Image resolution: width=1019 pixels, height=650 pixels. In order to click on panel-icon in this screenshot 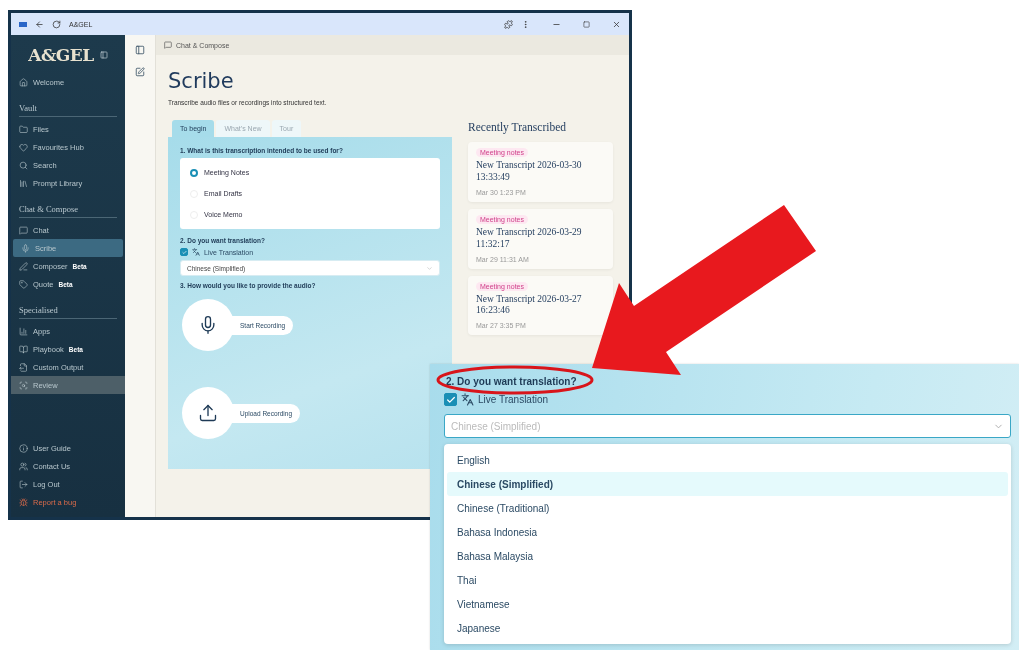, I will do `click(140, 50)`.